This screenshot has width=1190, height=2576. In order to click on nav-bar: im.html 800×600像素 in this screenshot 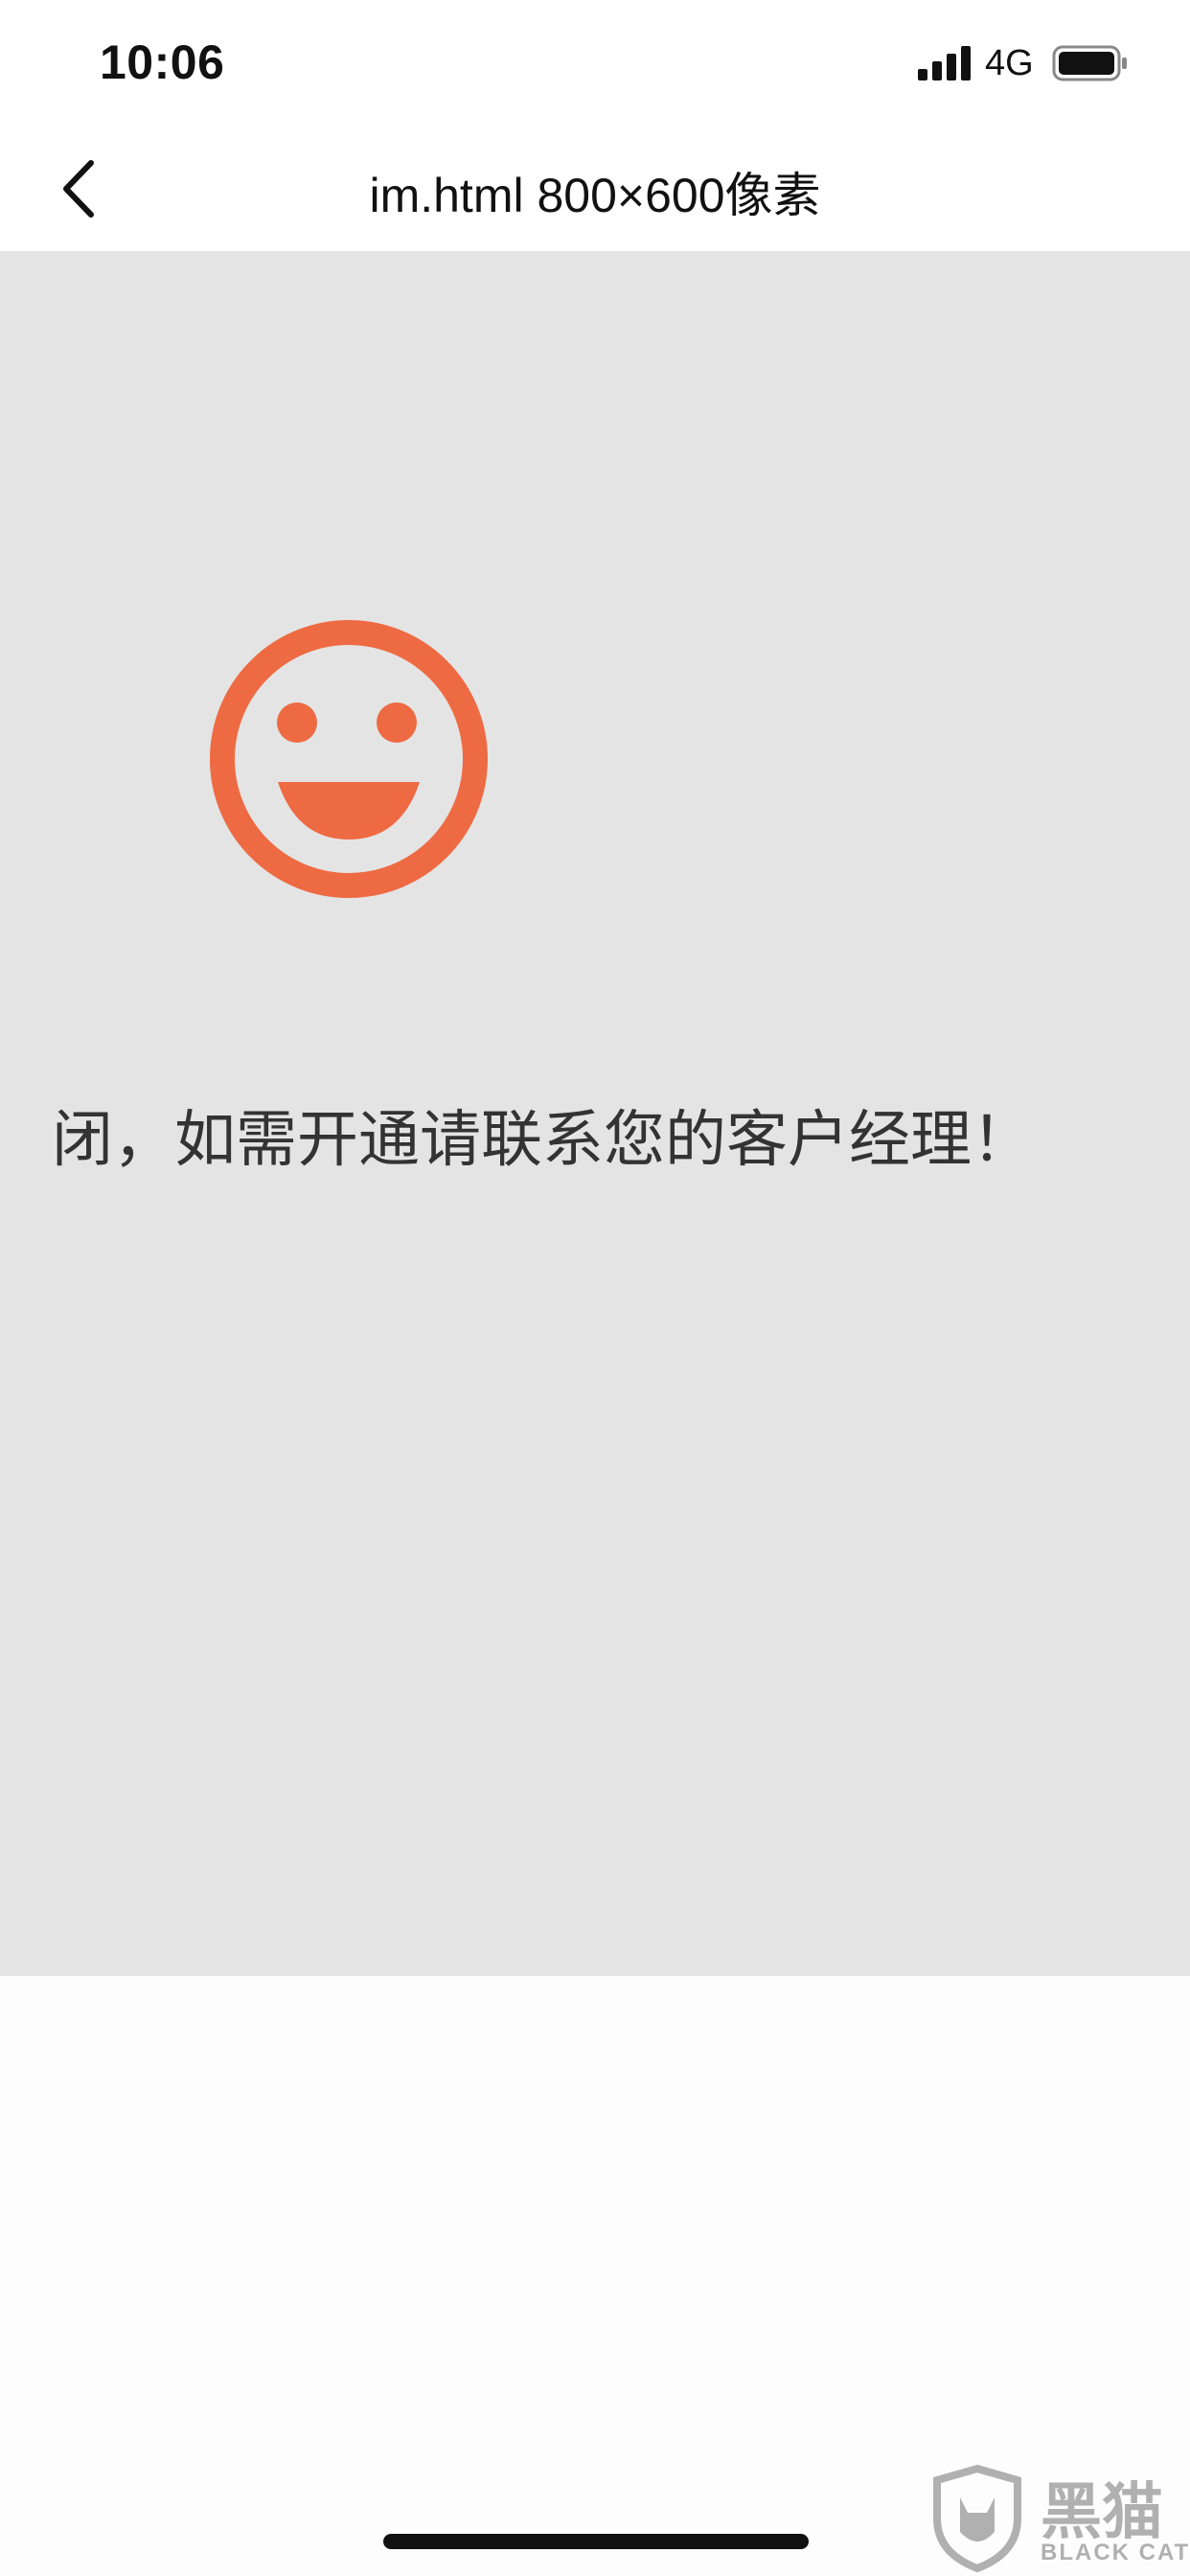, I will do `click(595, 188)`.